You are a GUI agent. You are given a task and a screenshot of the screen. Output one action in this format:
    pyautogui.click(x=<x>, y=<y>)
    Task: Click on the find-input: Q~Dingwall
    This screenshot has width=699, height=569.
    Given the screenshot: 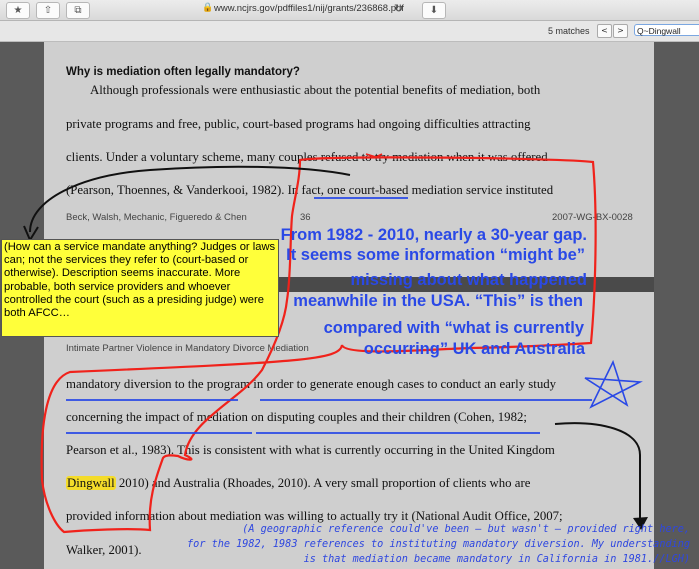 What is the action you would take?
    pyautogui.click(x=666, y=30)
    